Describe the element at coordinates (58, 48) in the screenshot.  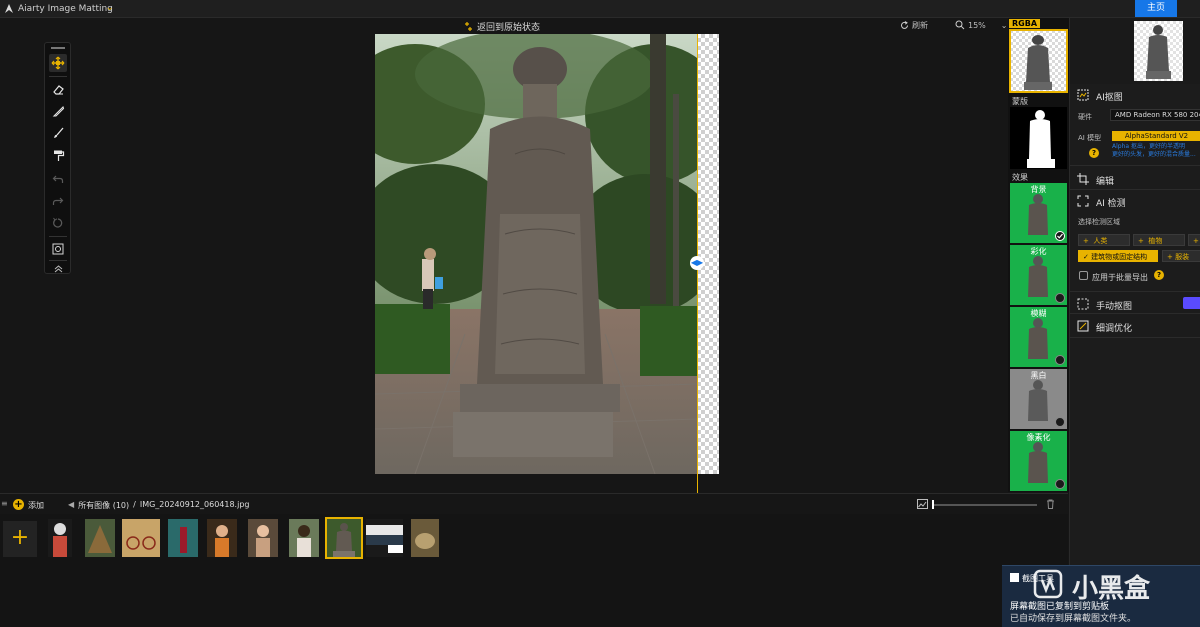
I see `palette-grip` at that location.